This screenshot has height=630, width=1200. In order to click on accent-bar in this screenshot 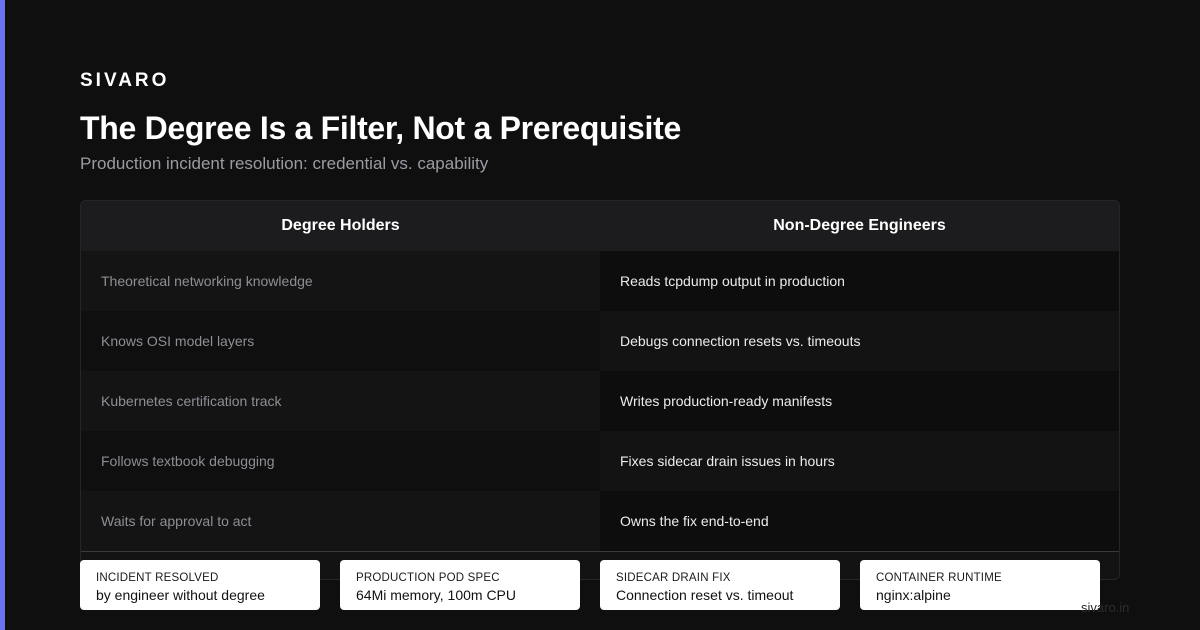, I will do `click(2, 315)`.